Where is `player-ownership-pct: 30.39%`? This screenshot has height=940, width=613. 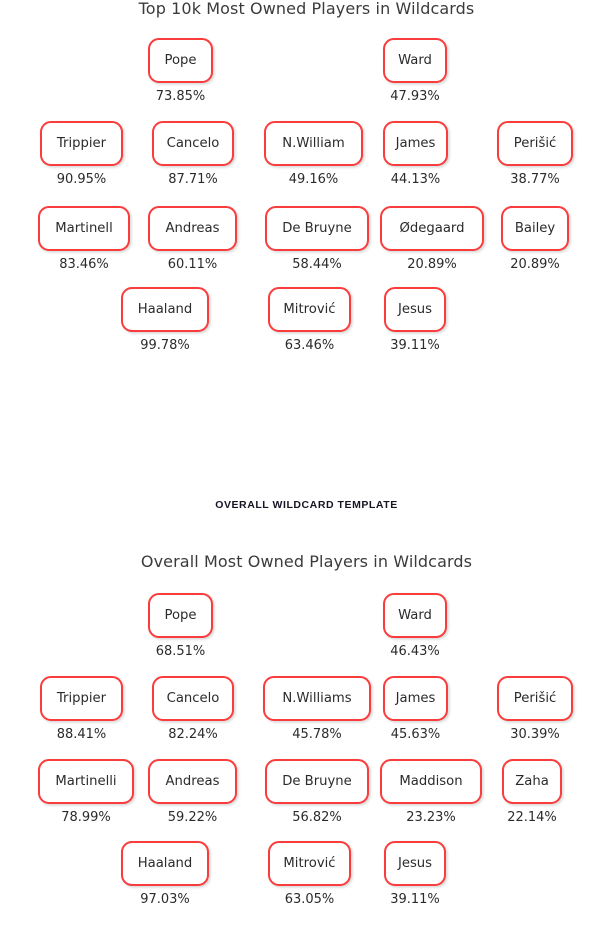 player-ownership-pct: 30.39% is located at coordinates (535, 734).